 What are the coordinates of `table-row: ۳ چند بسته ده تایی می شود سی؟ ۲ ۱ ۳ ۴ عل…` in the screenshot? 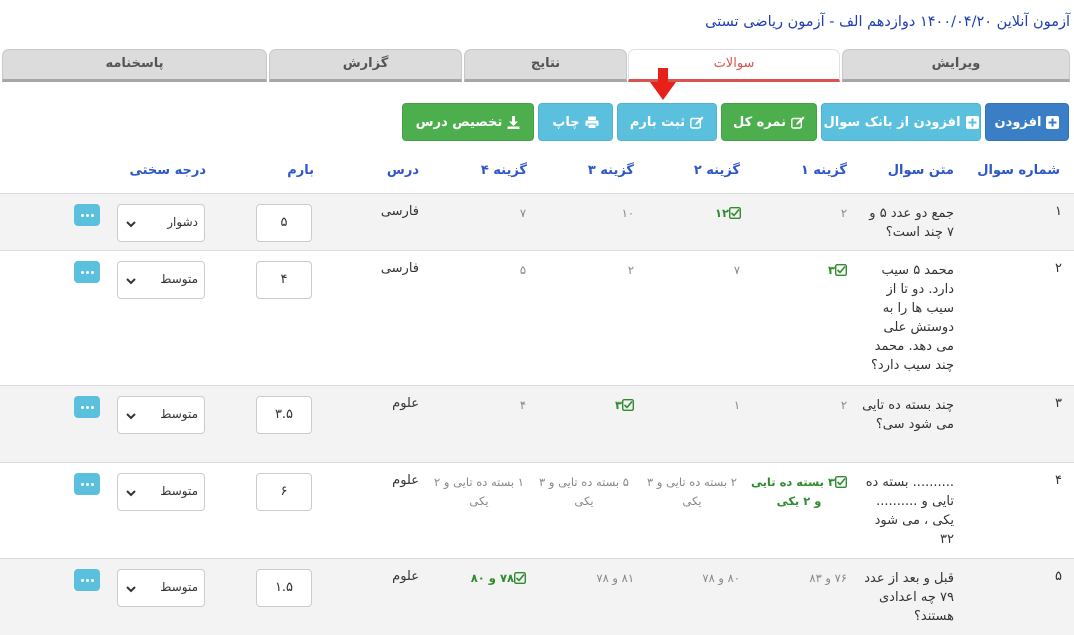 It's located at (537, 423).